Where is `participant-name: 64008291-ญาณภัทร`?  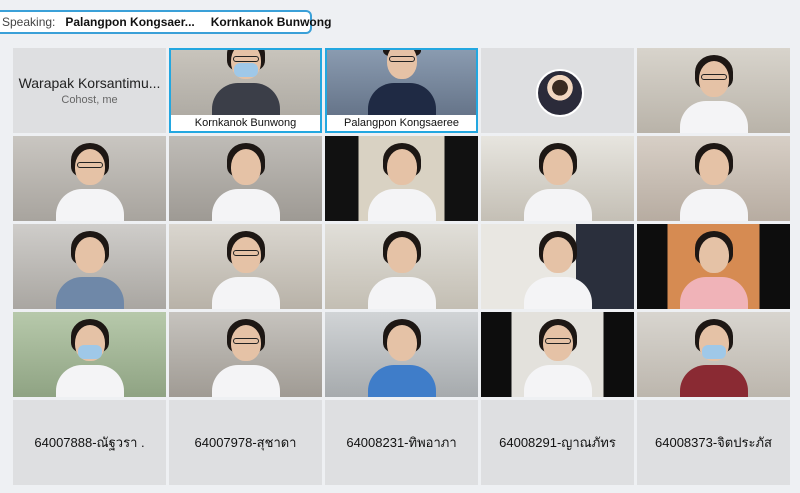
participant-name: 64008291-ญาณภัทร is located at coordinates (557, 442).